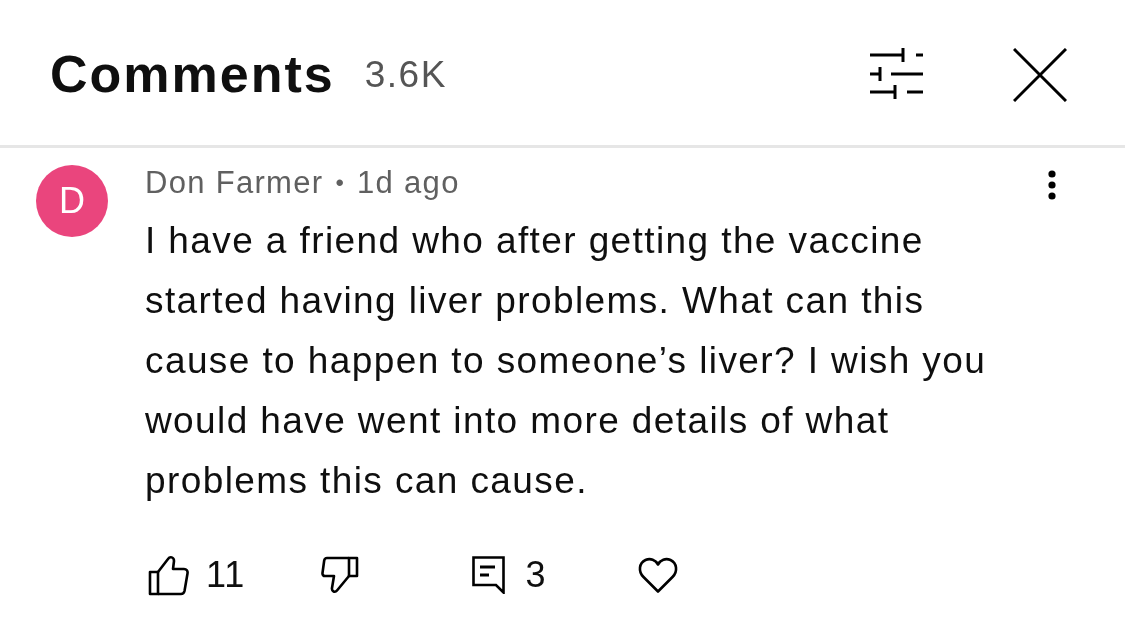  Describe the element at coordinates (489, 575) in the screenshot. I see `comment-icon` at that location.